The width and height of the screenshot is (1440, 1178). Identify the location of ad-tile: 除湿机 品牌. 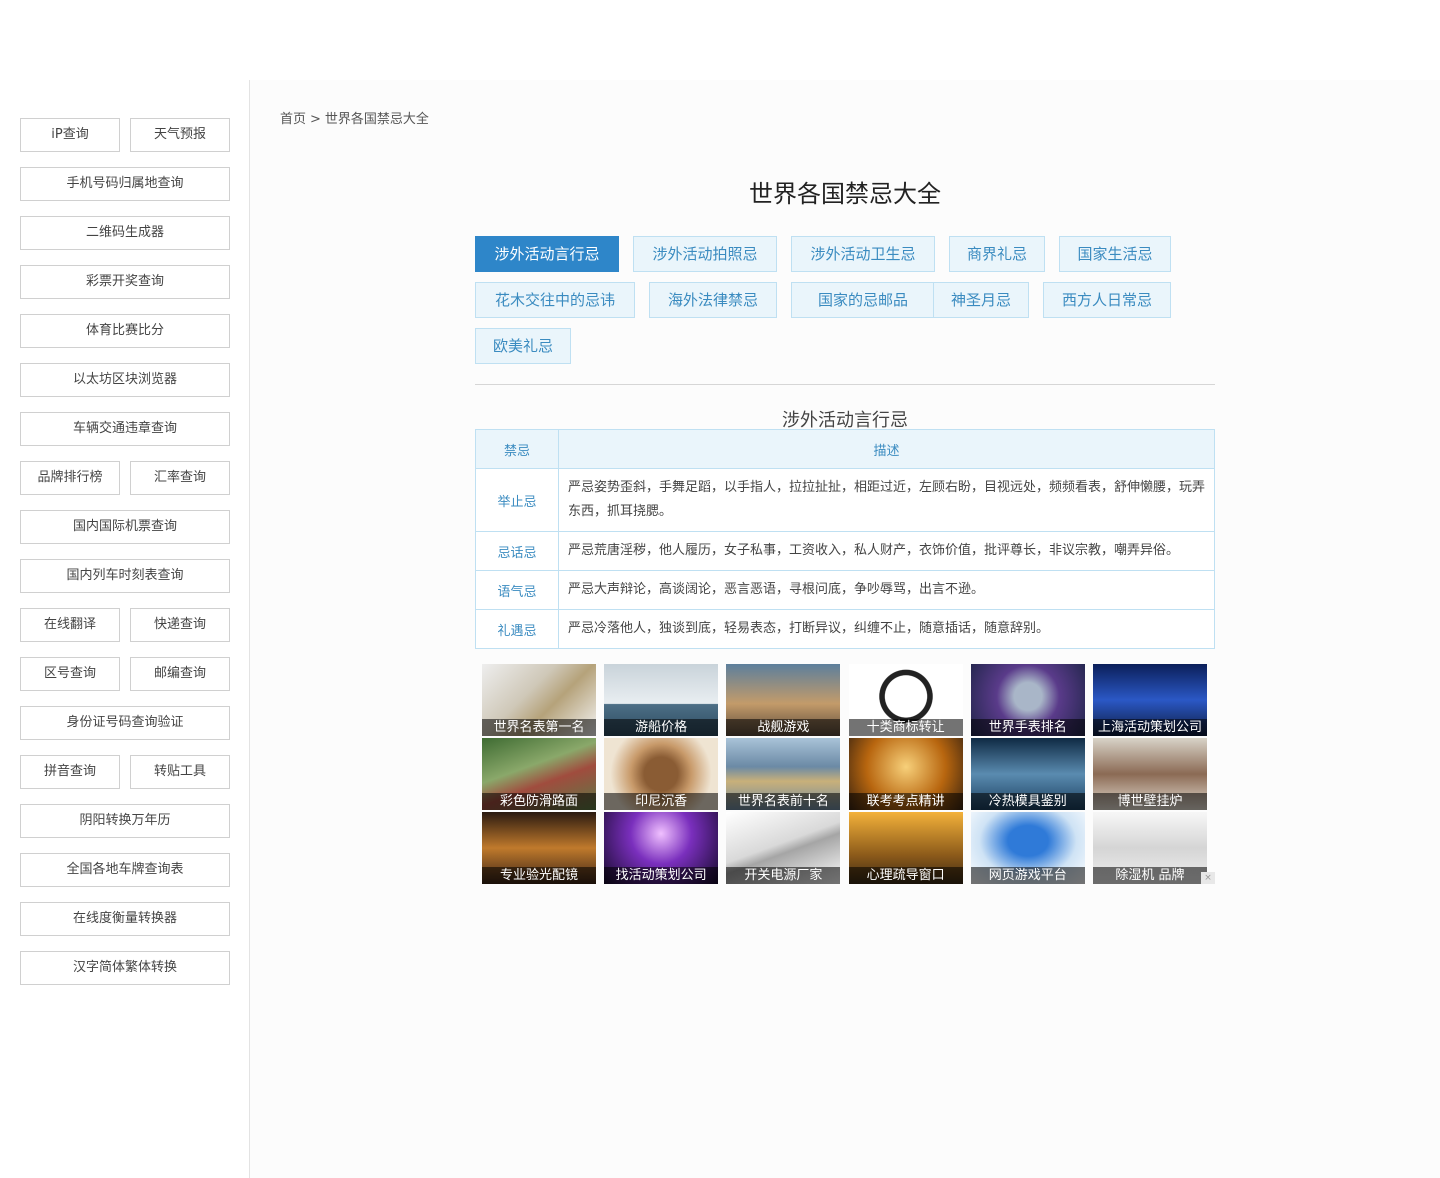
(1150, 848).